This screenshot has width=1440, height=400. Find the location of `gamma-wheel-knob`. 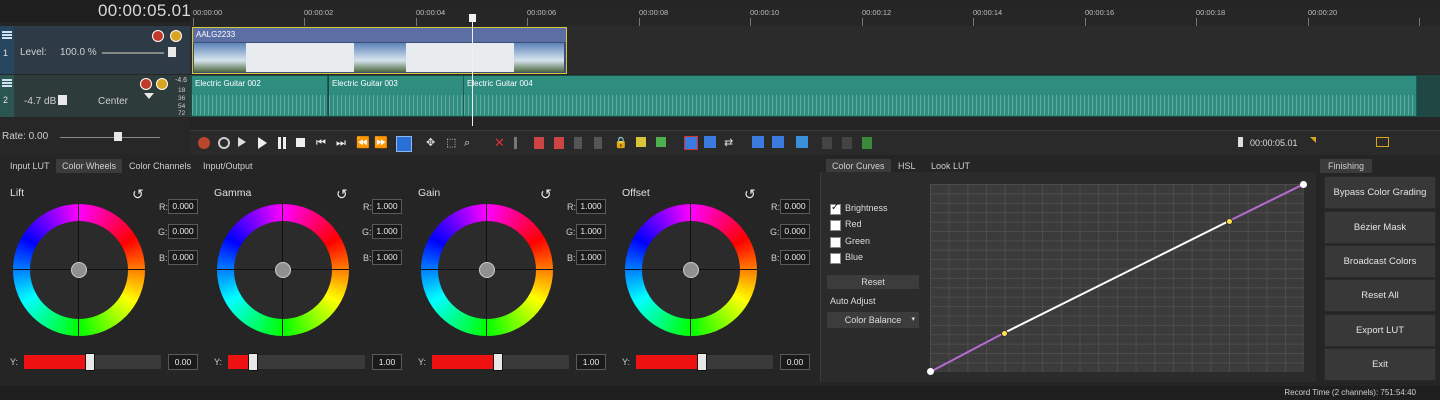

gamma-wheel-knob is located at coordinates (283, 270).